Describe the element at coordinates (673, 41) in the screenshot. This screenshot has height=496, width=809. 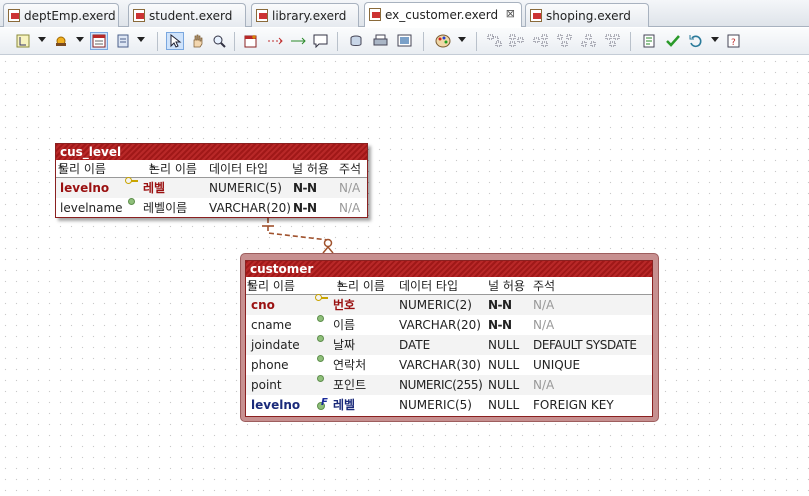
I see `validate-icon` at that location.